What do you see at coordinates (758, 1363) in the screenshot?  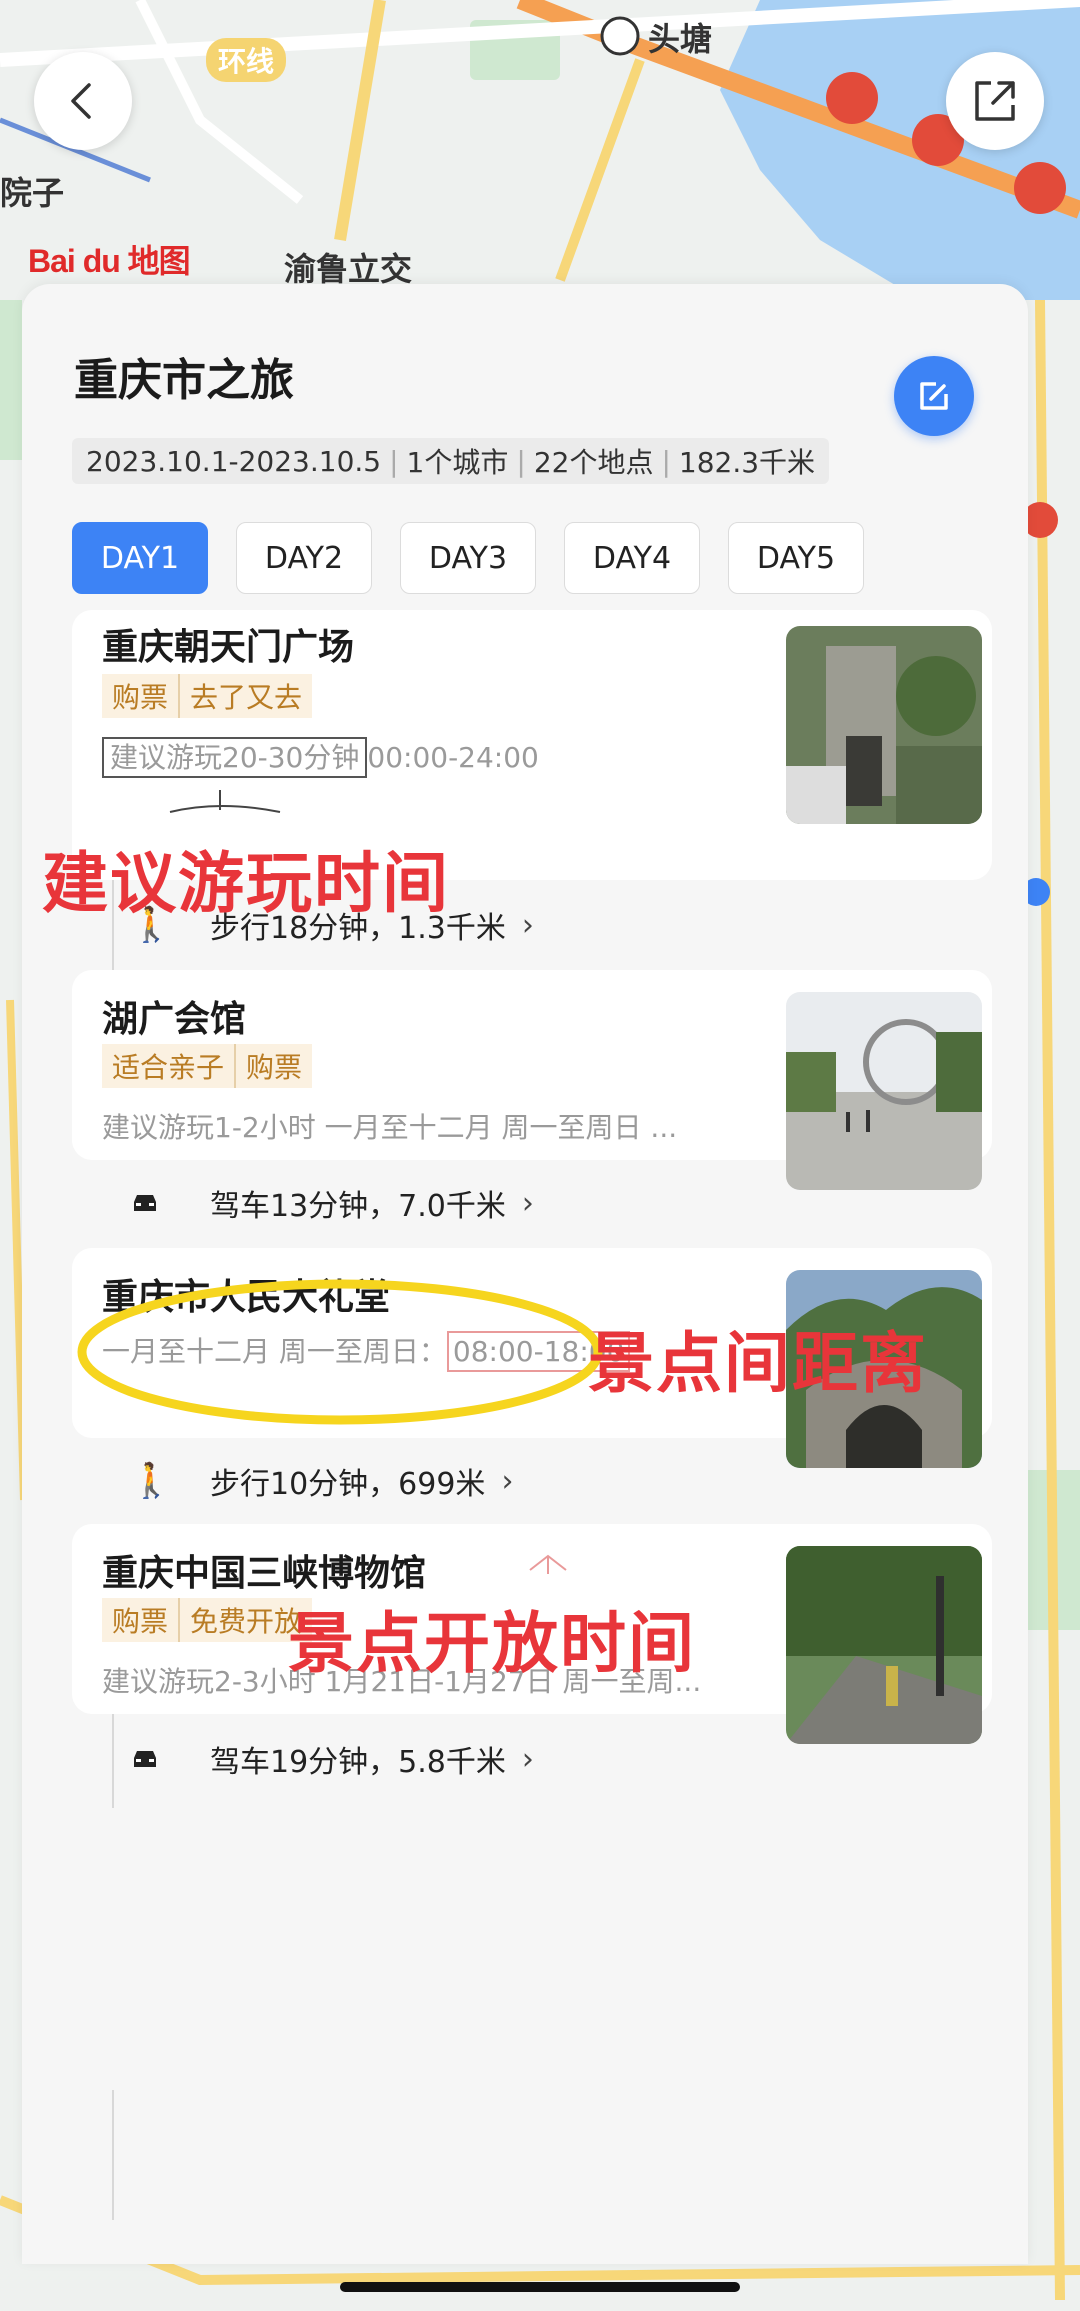 I see `annotation-distance: 景点间距离` at bounding box center [758, 1363].